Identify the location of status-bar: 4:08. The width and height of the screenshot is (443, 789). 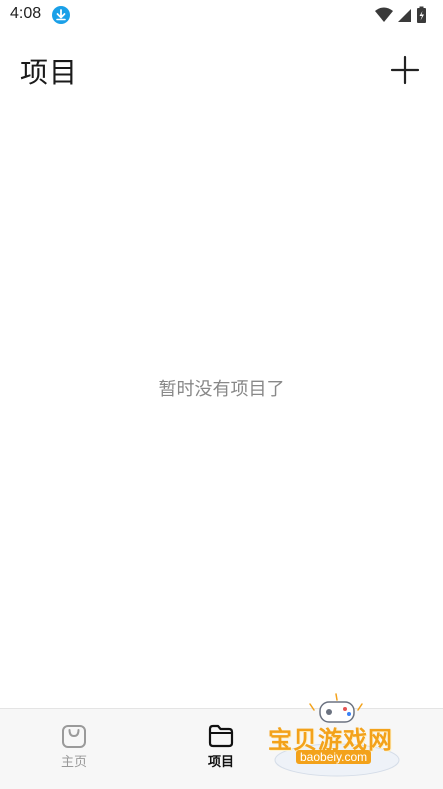
(221, 15).